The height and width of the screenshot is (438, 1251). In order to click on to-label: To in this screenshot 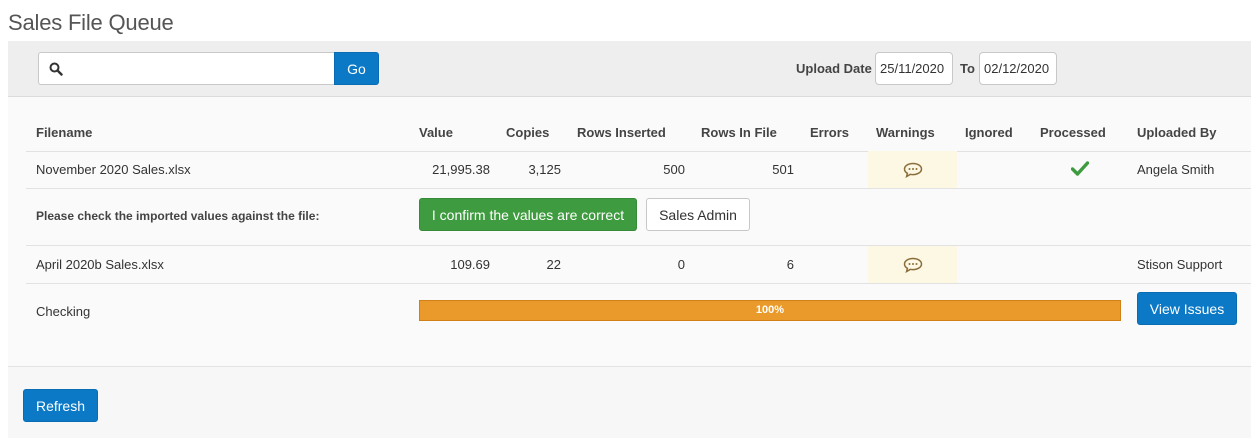, I will do `click(967, 68)`.